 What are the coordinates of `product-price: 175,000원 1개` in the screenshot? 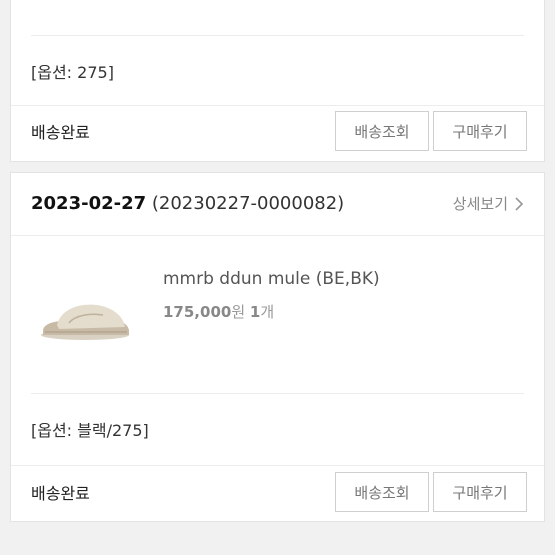 It's located at (218, 311).